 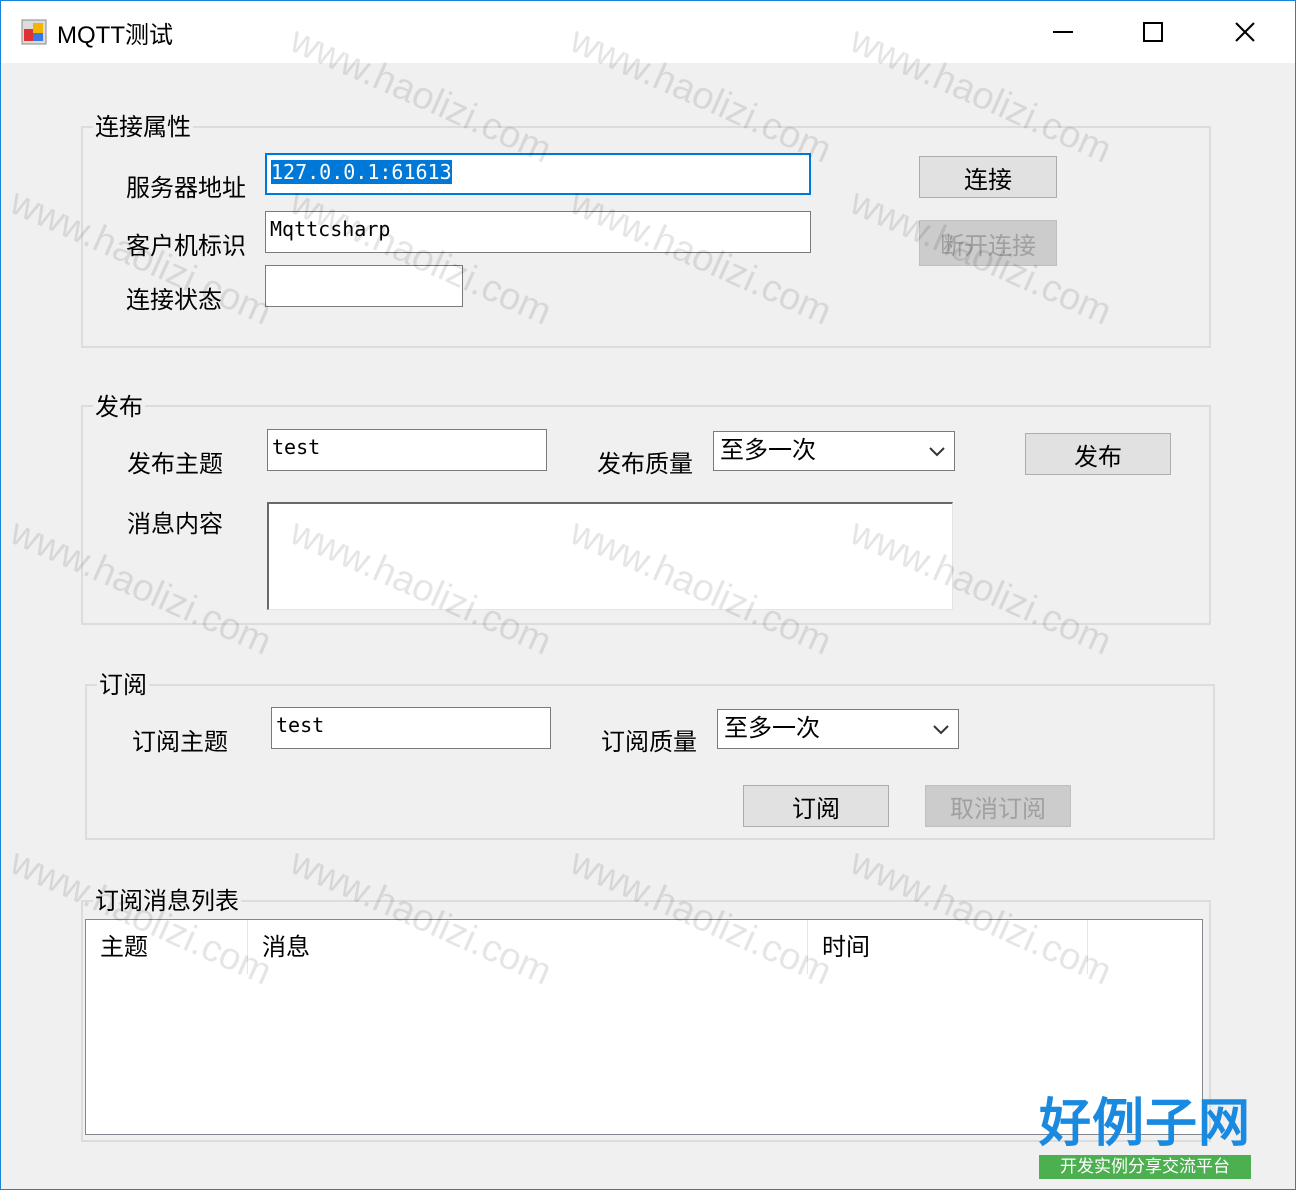 What do you see at coordinates (175, 524) in the screenshot?
I see `message-content-label: 消息内容` at bounding box center [175, 524].